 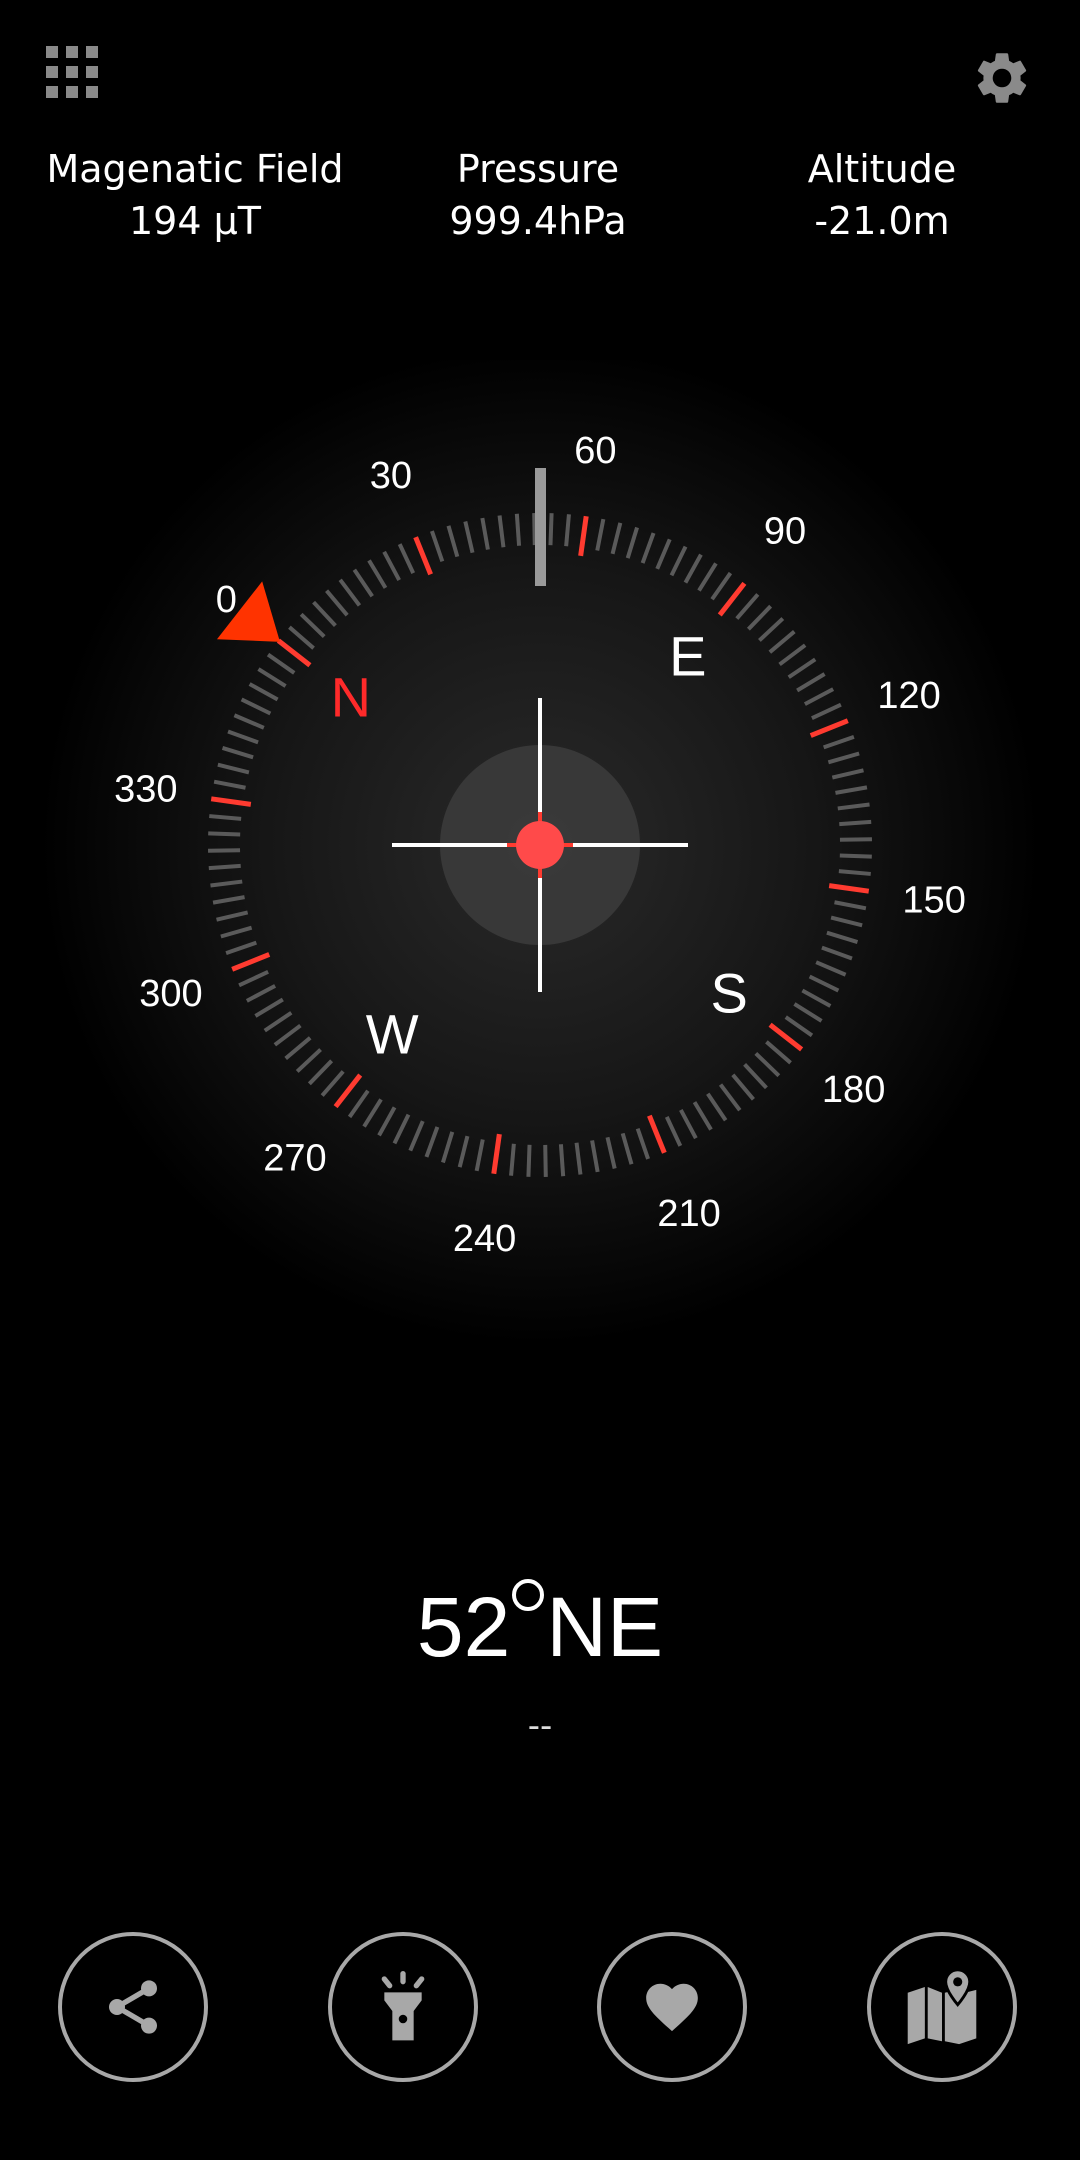 What do you see at coordinates (540, 527) in the screenshot?
I see `heading-reference-marker` at bounding box center [540, 527].